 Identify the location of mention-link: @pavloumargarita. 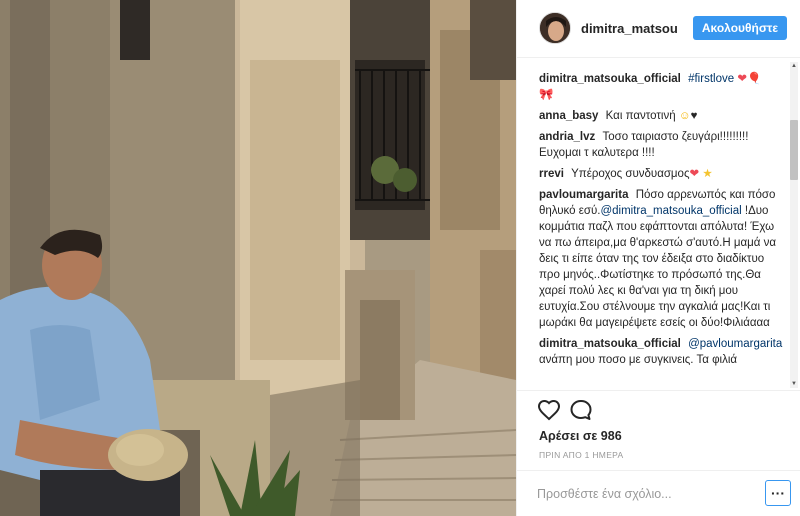
(735, 344).